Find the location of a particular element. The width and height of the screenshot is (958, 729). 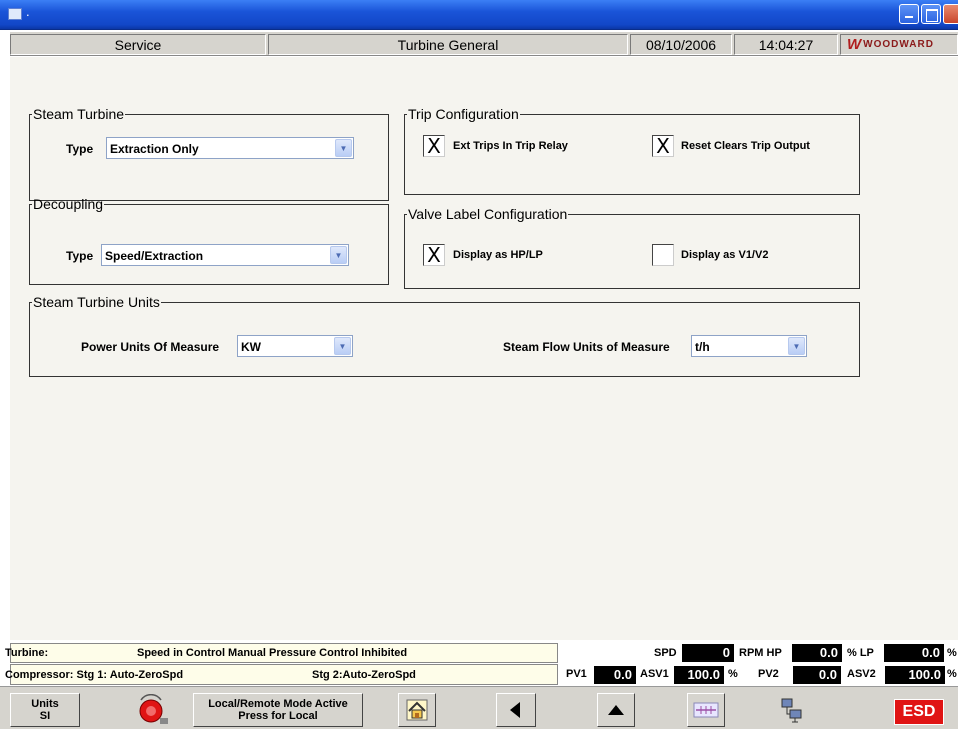

ext-trips-checkbox: X is located at coordinates (434, 146).